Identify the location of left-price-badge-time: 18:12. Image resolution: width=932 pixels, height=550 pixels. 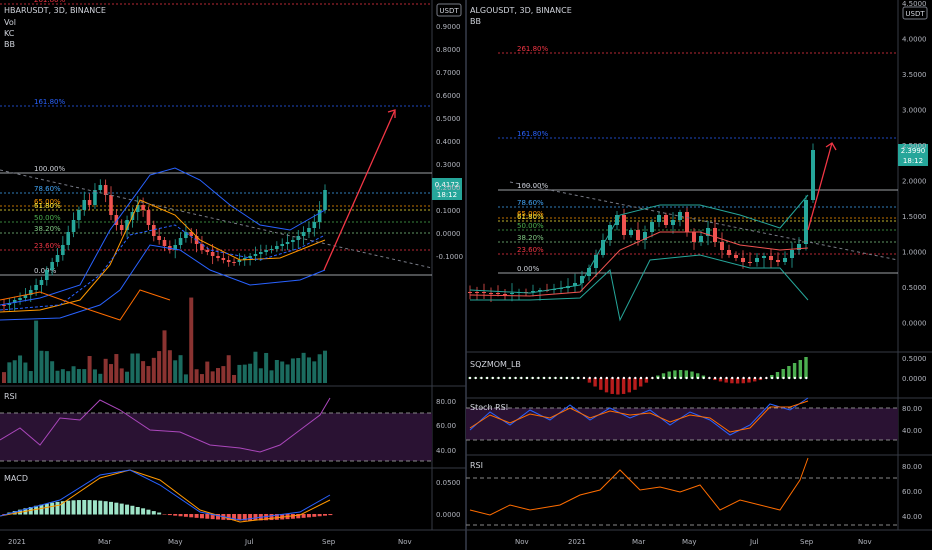
(447, 195).